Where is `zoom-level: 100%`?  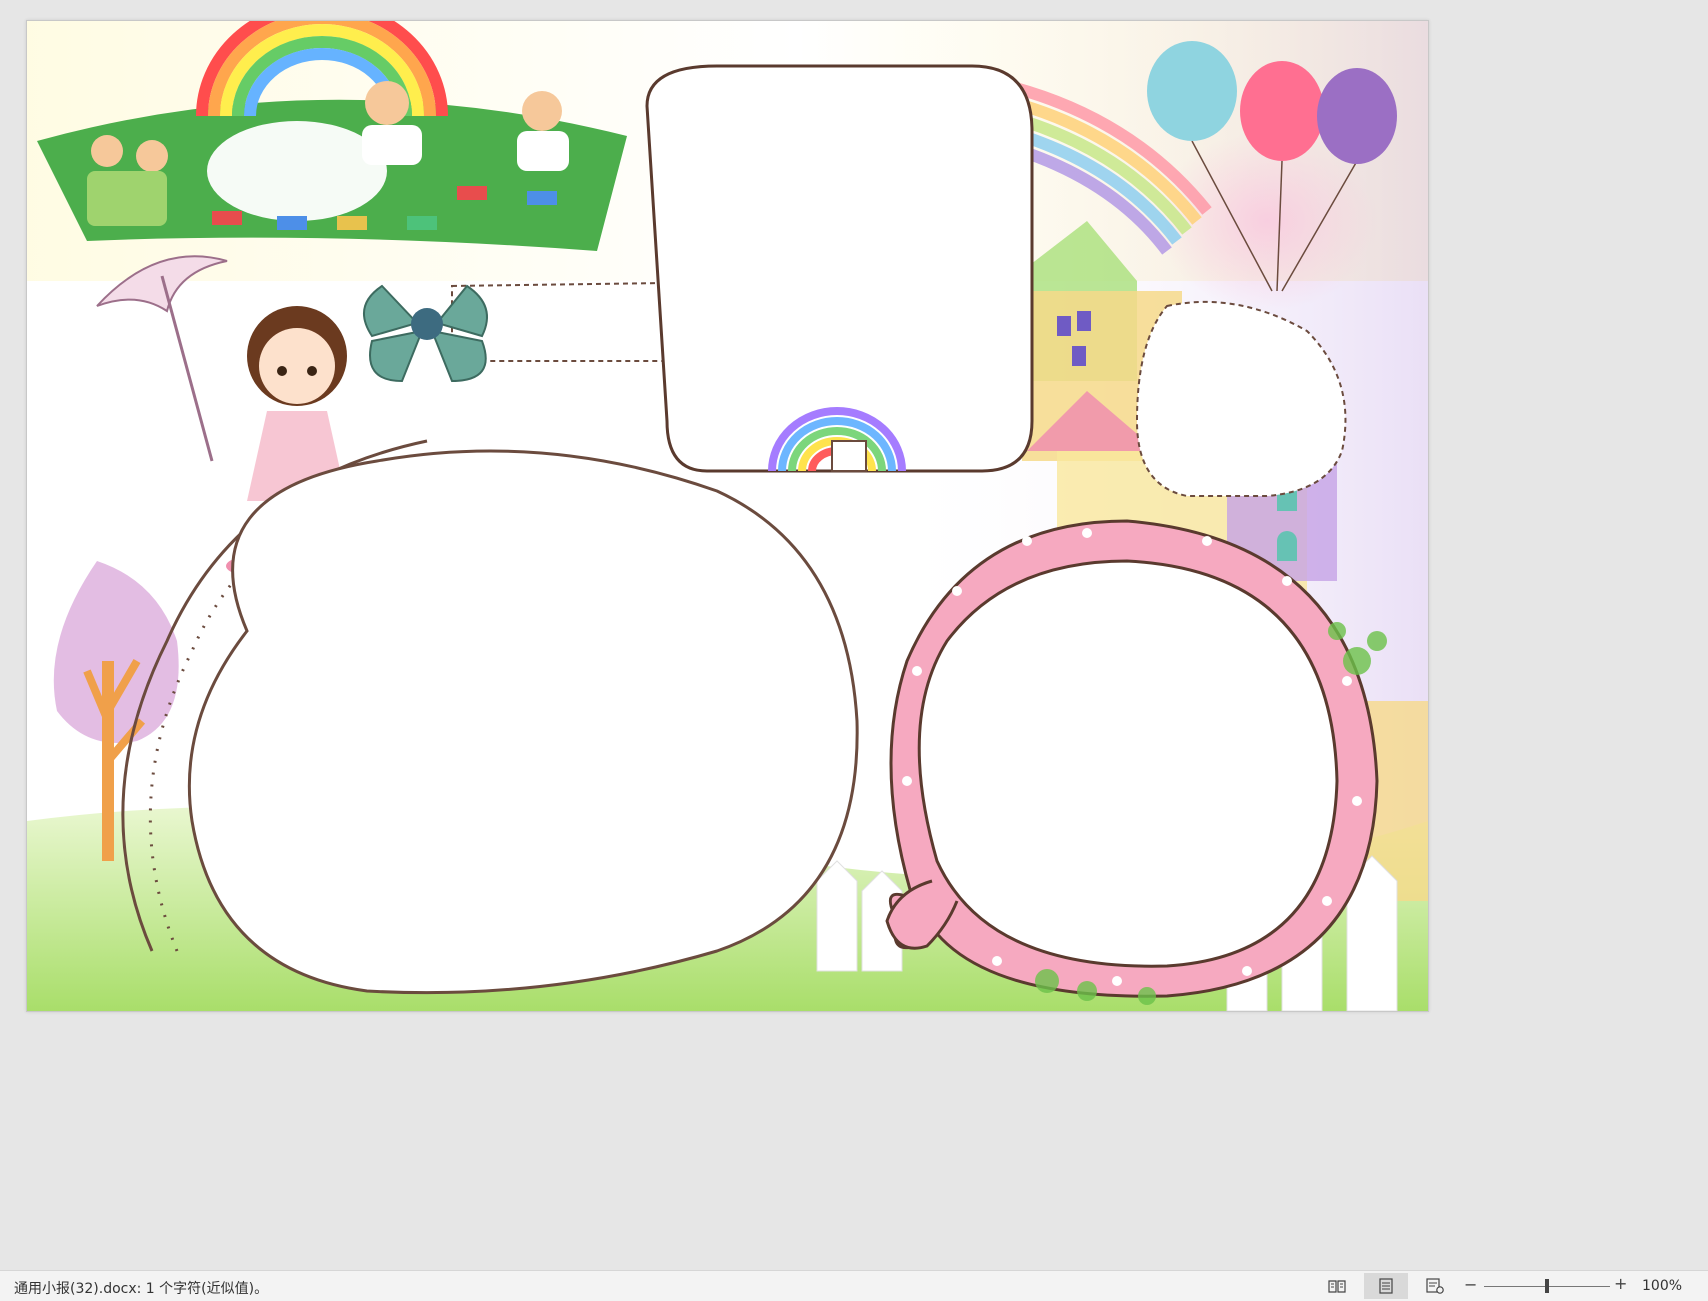
zoom-level: 100% is located at coordinates (1662, 1286).